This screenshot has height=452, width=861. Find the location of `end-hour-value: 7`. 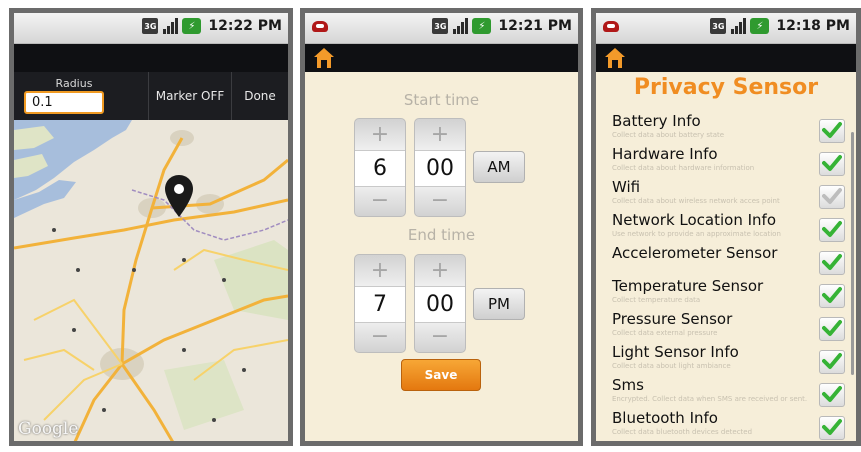

end-hour-value: 7 is located at coordinates (380, 304).